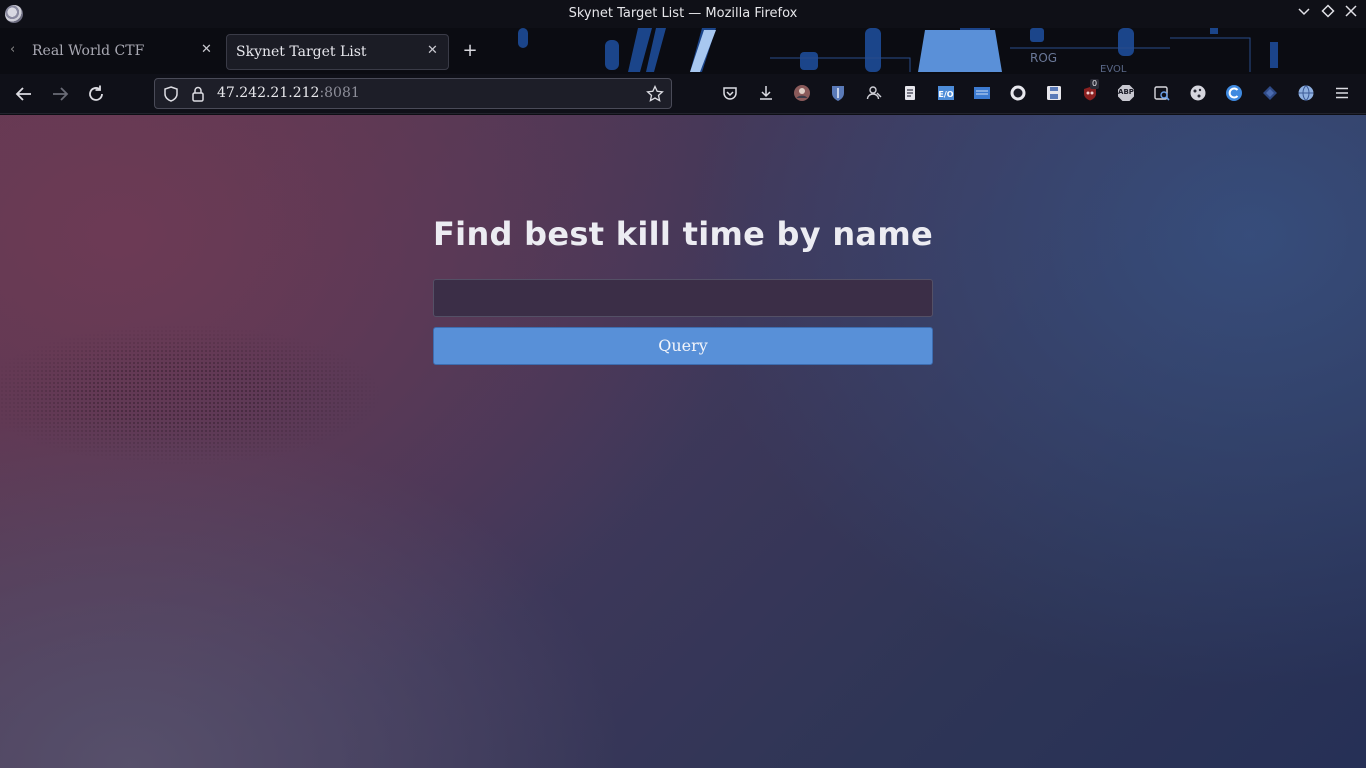  I want to click on tab-skynet-target-list: Skynet Target List ✕, so click(337, 52).